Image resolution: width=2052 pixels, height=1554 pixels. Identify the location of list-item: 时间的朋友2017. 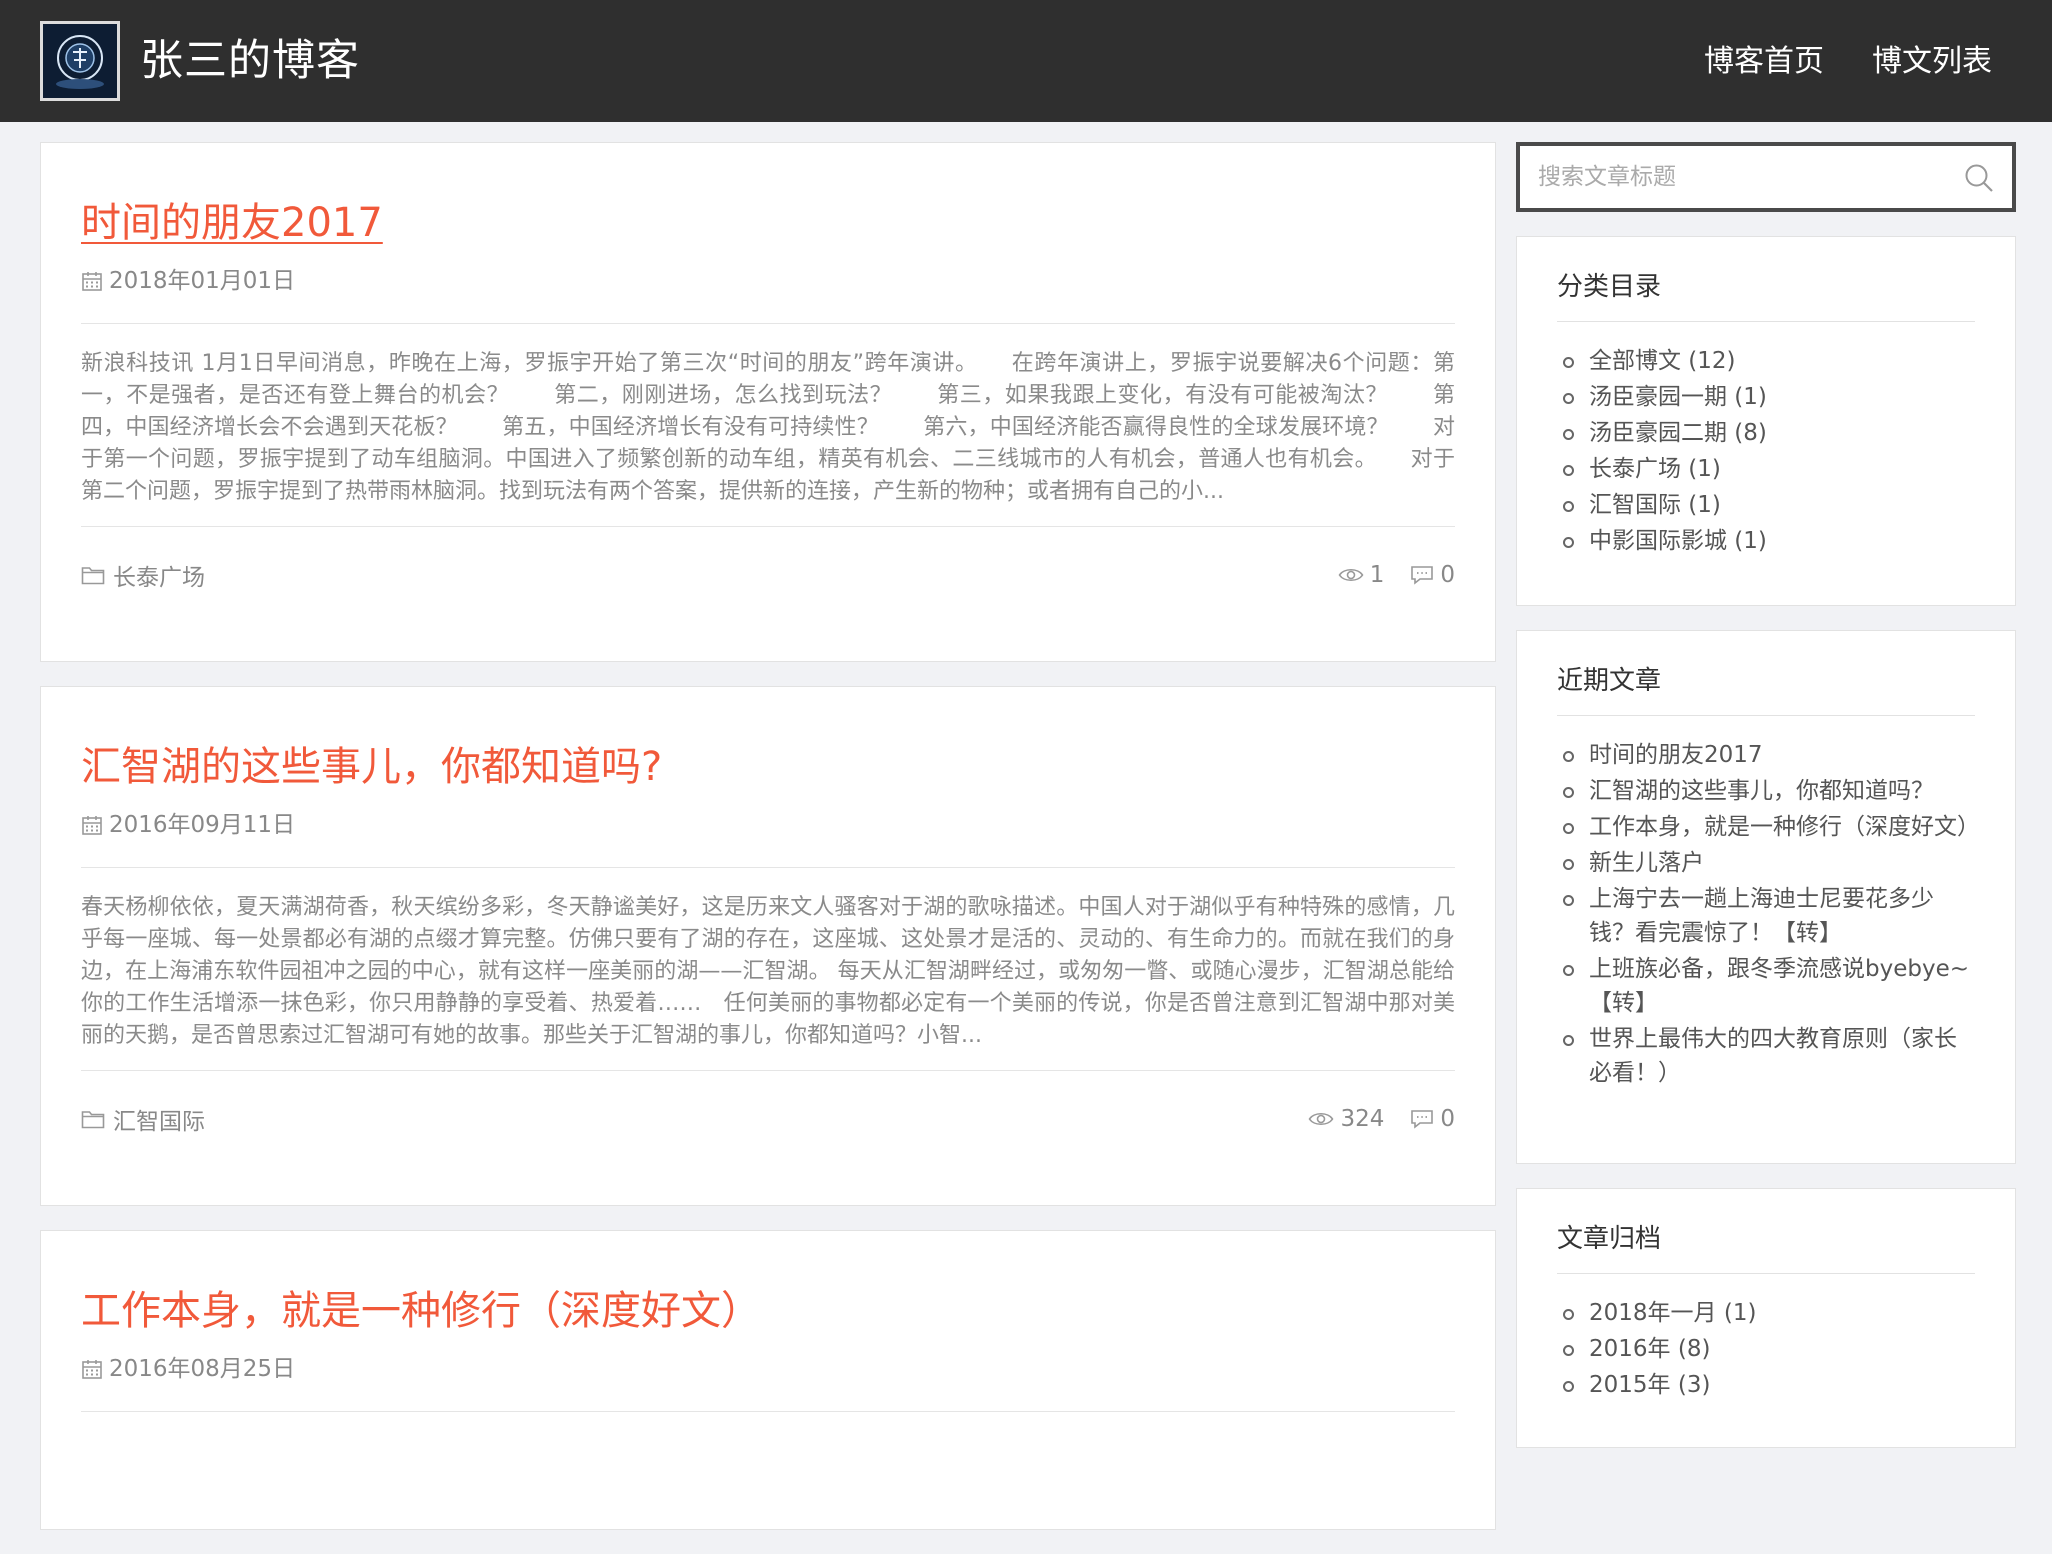
(1766, 755).